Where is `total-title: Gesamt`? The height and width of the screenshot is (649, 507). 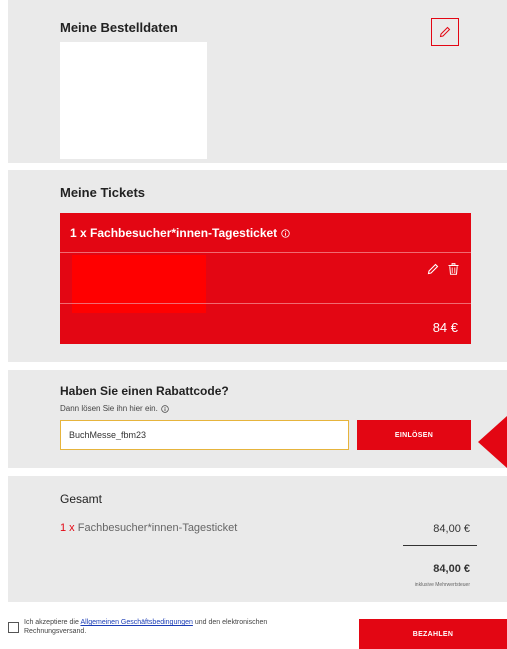
total-title: Gesamt is located at coordinates (81, 499).